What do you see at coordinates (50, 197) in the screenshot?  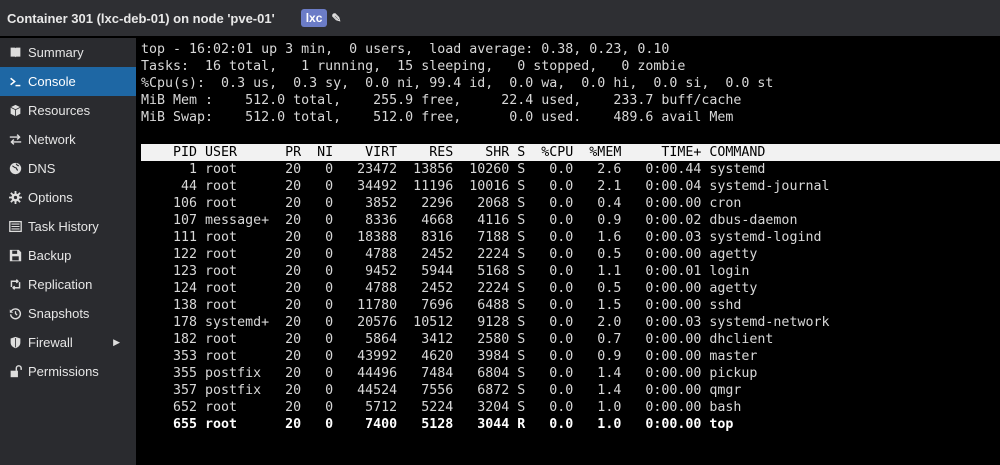 I see `sidebar-item-label: Options` at bounding box center [50, 197].